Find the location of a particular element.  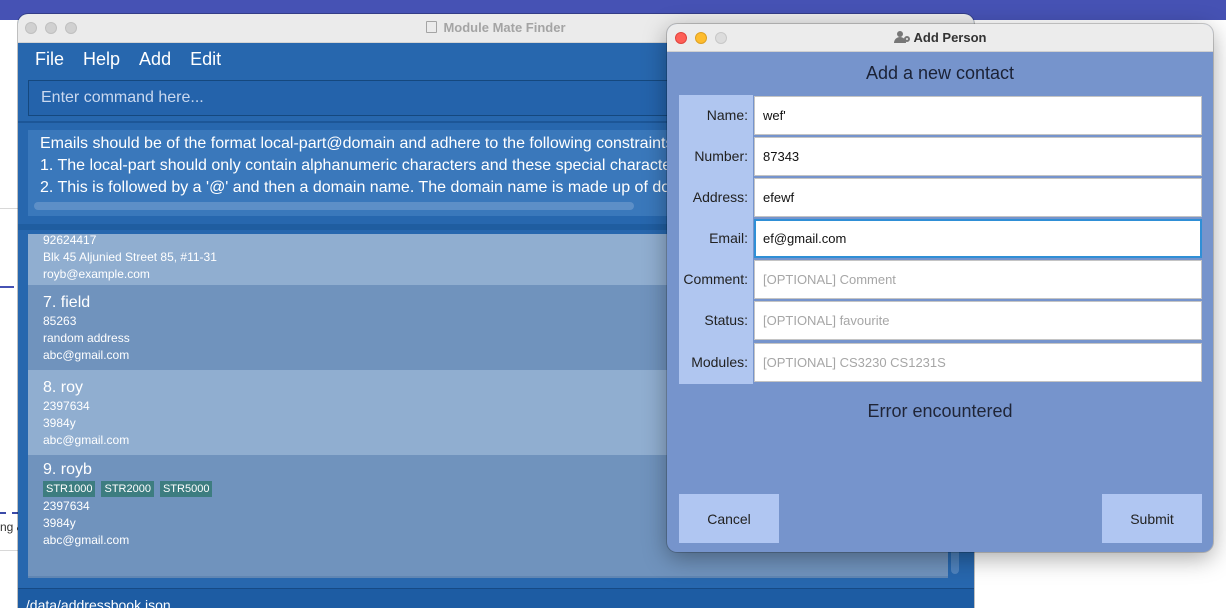

comment-label: Comment: is located at coordinates (715, 279).